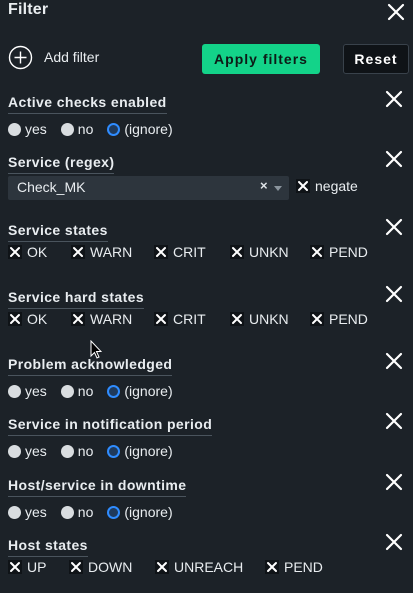 This screenshot has height=593, width=413. What do you see at coordinates (58, 232) in the screenshot?
I see `section-title: Service states` at bounding box center [58, 232].